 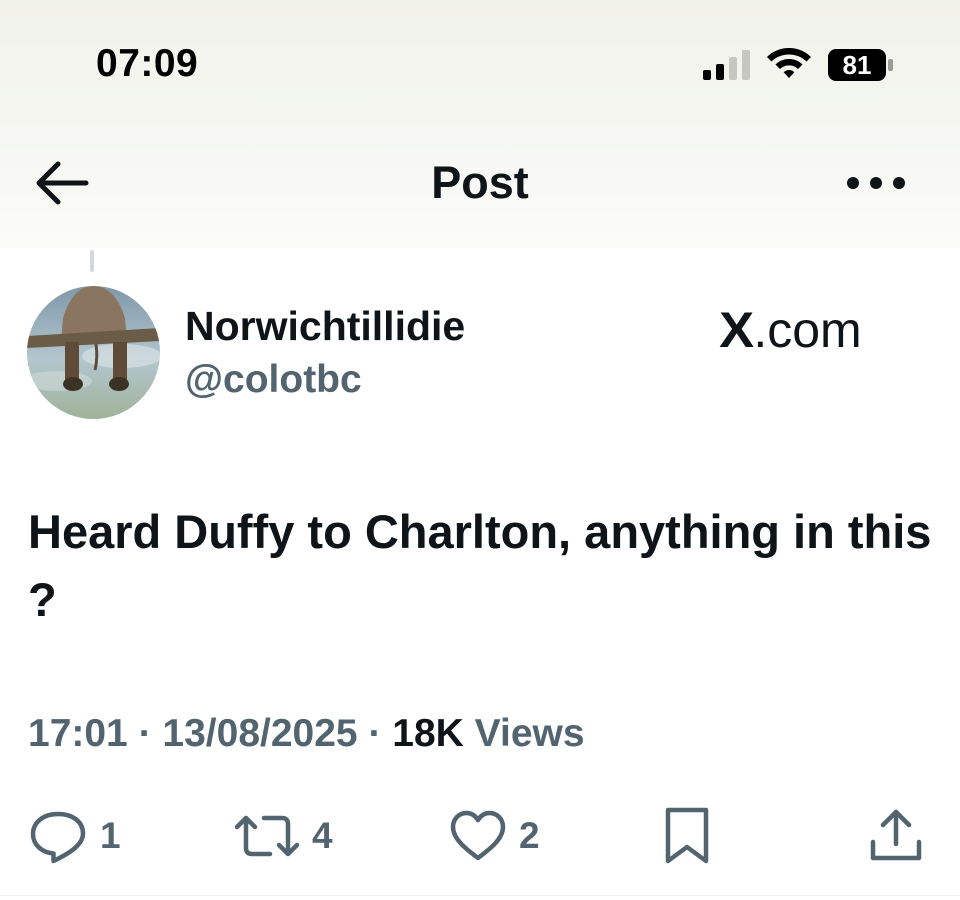 What do you see at coordinates (322, 835) in the screenshot?
I see `repost-count: 4` at bounding box center [322, 835].